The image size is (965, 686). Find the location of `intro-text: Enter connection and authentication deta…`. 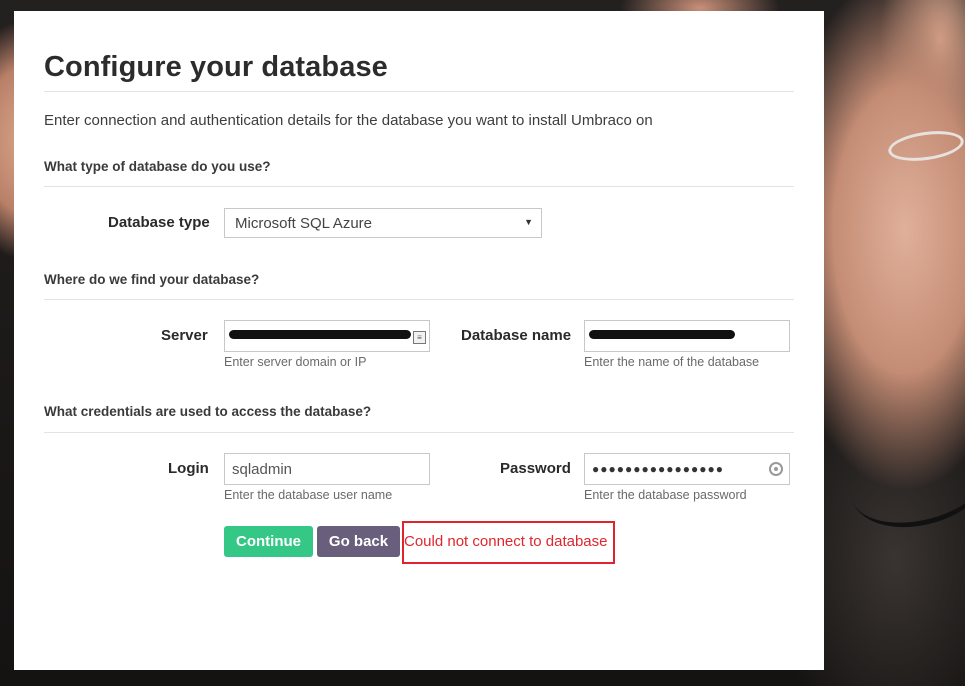

intro-text: Enter connection and authentication deta… is located at coordinates (348, 120).